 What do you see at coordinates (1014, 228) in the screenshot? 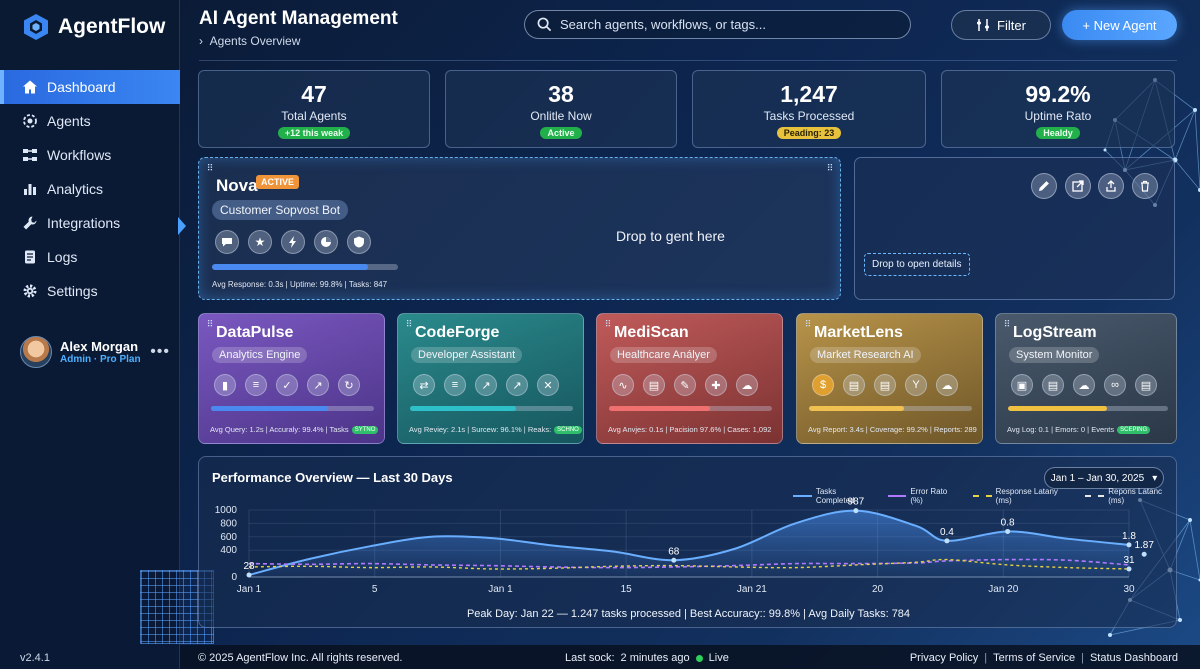
I see `agent-detail-panel: Drop to open details` at bounding box center [1014, 228].